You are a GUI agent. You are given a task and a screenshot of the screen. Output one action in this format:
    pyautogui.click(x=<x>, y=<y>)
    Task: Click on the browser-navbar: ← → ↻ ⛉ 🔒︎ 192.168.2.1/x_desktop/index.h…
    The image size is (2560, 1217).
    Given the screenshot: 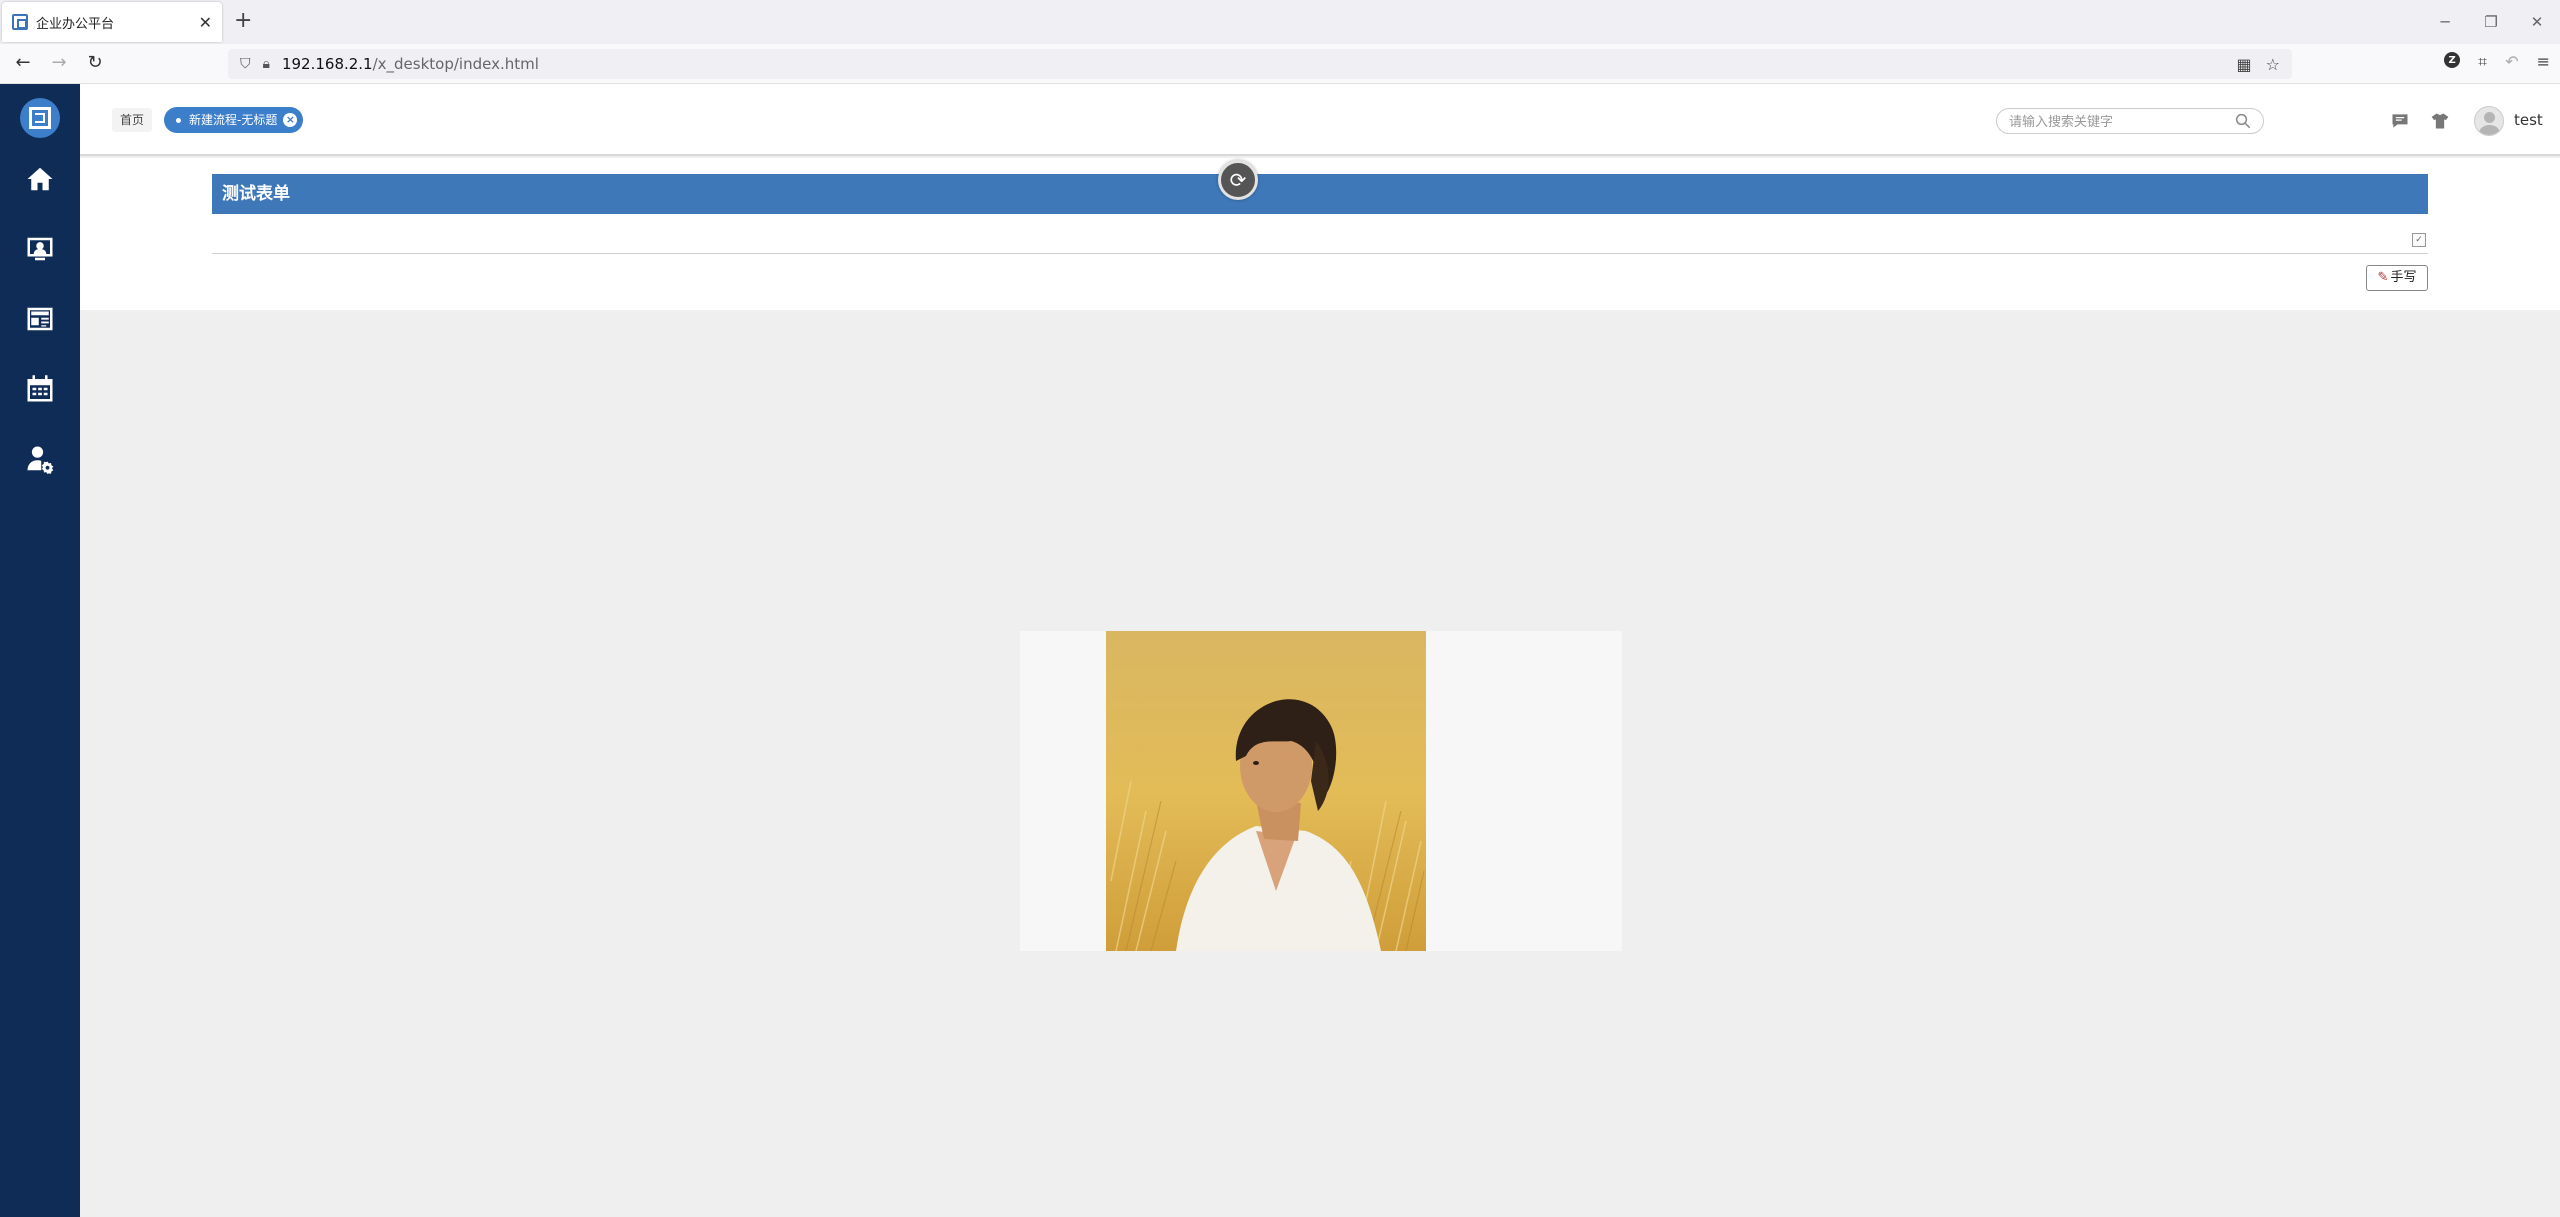 What is the action you would take?
    pyautogui.click(x=1280, y=64)
    